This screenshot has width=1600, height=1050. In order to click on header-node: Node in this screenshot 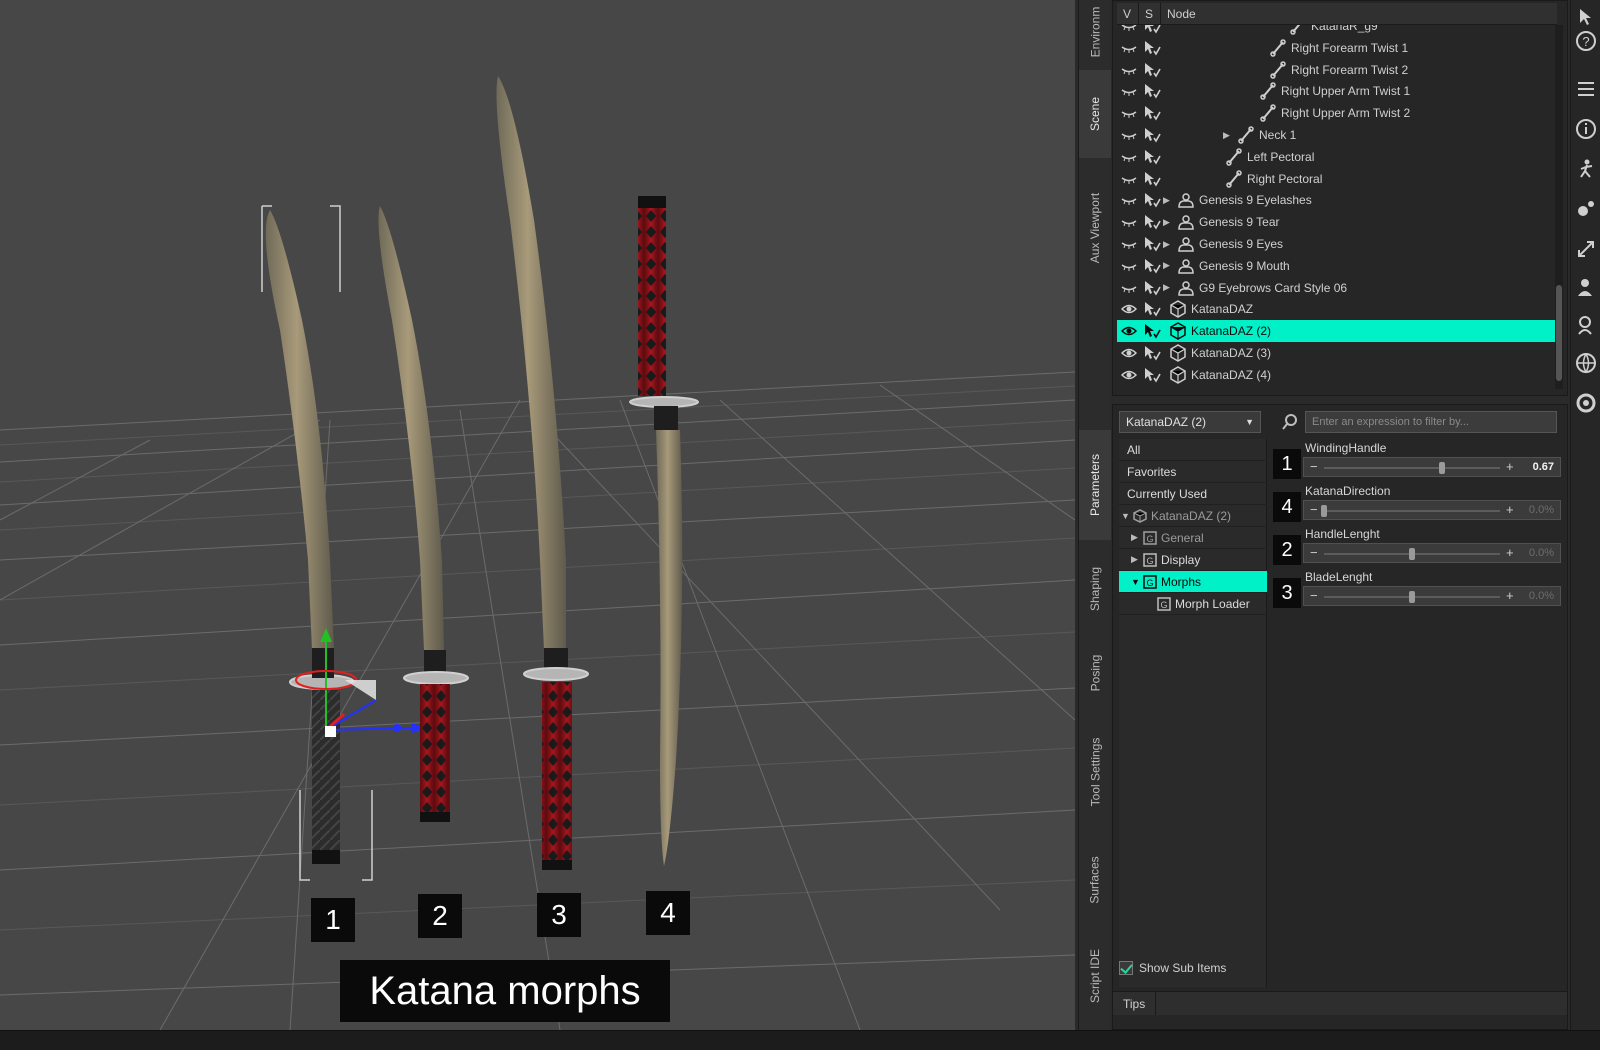, I will do `click(1359, 13)`.